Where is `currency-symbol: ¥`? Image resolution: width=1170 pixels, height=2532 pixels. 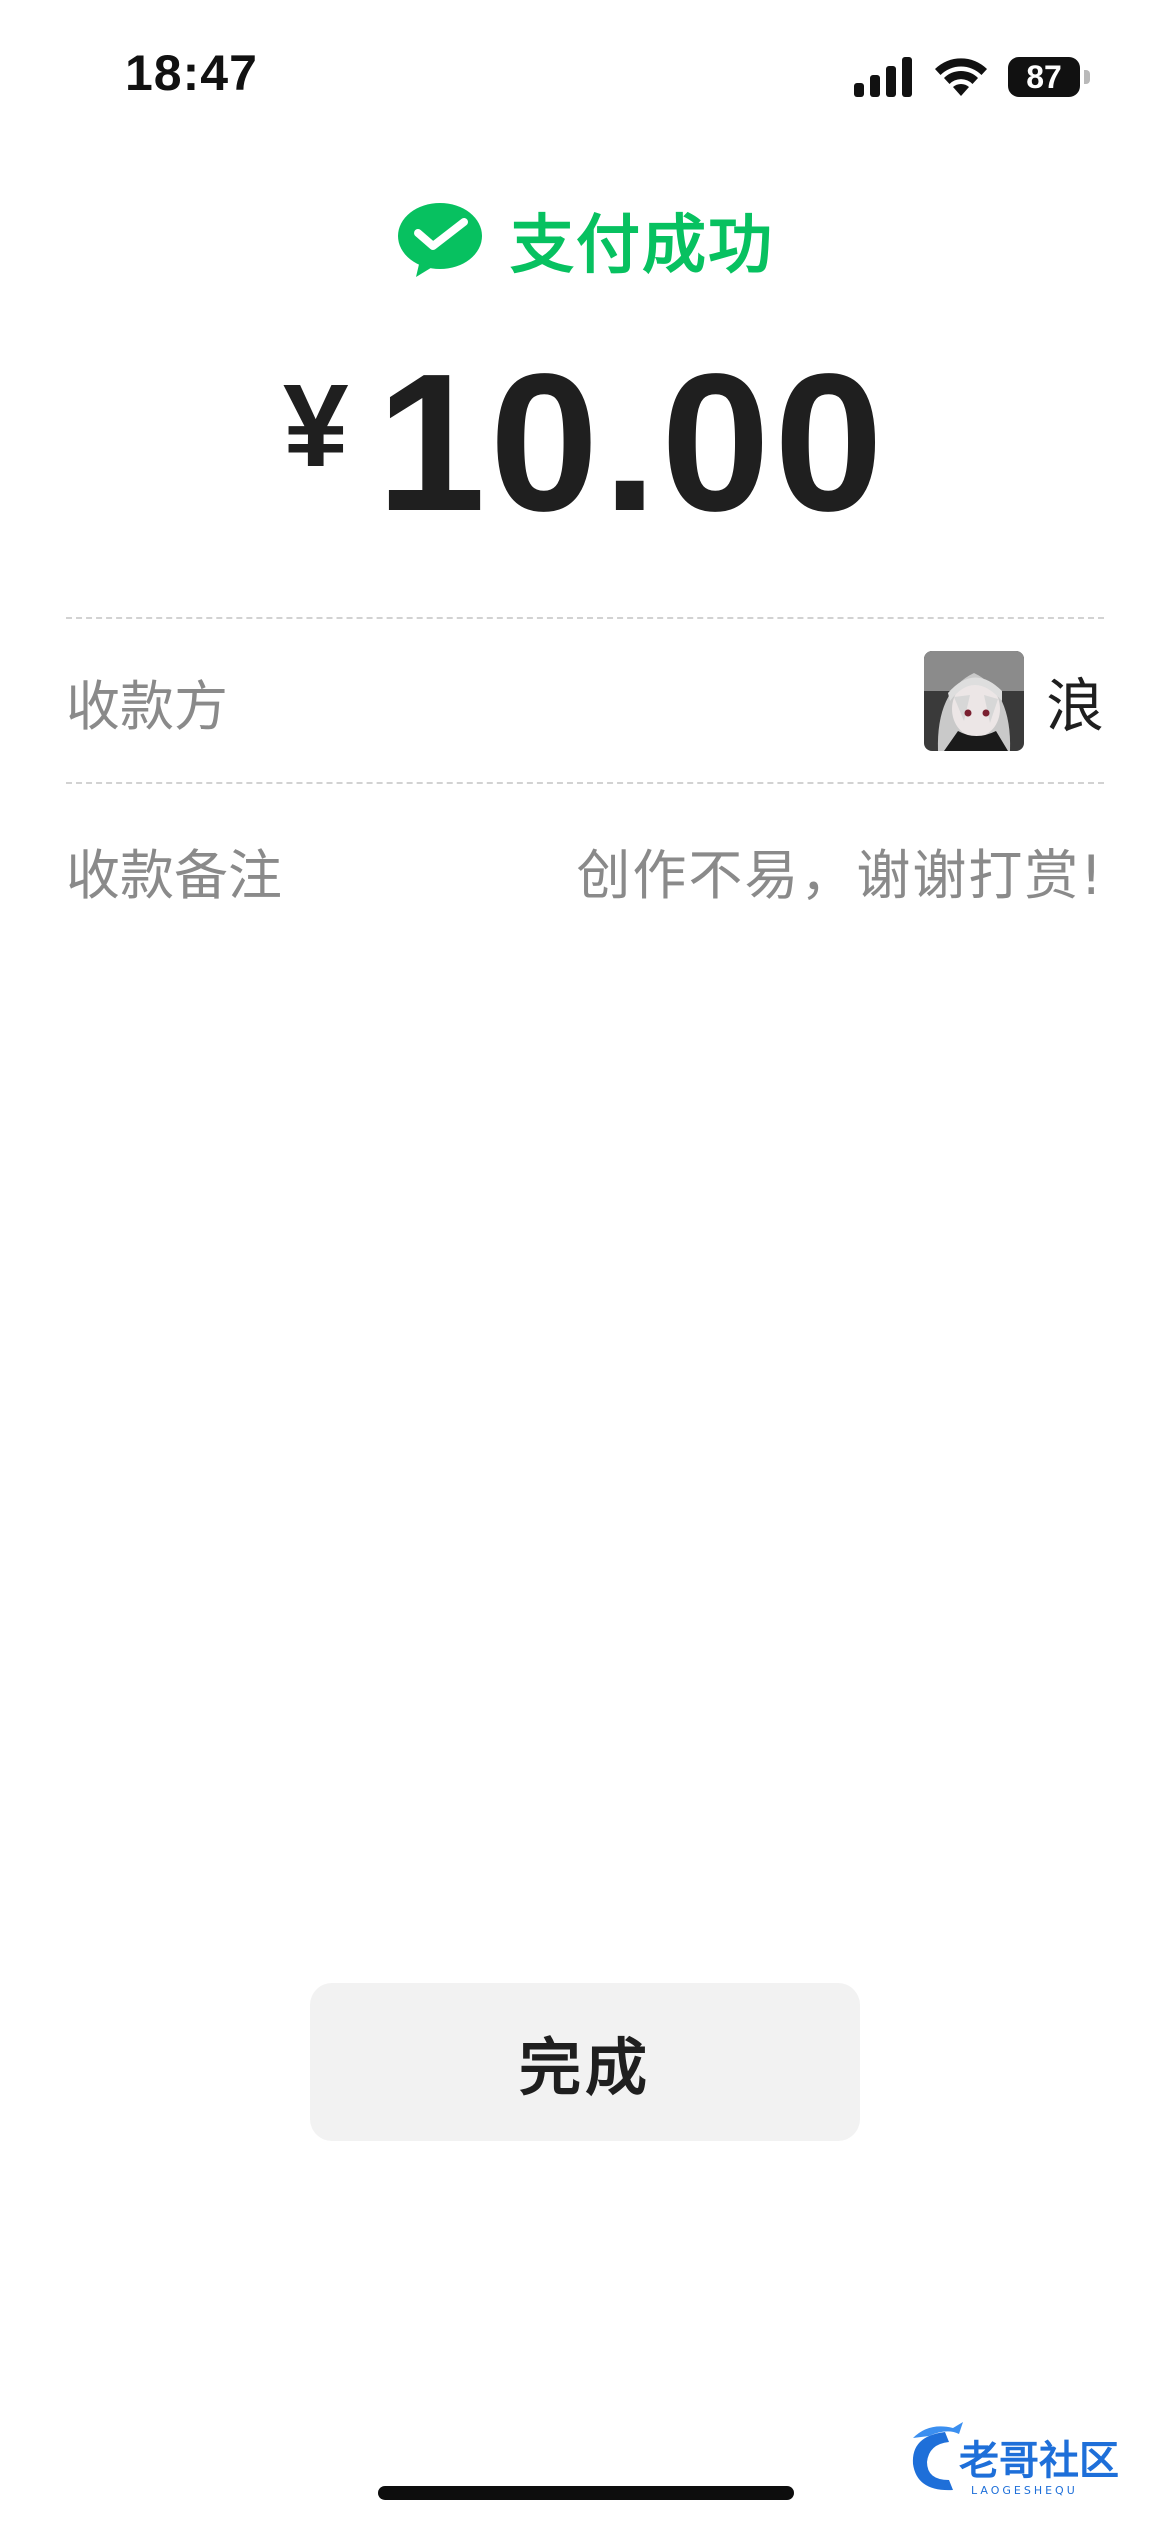 currency-symbol: ¥ is located at coordinates (315, 426).